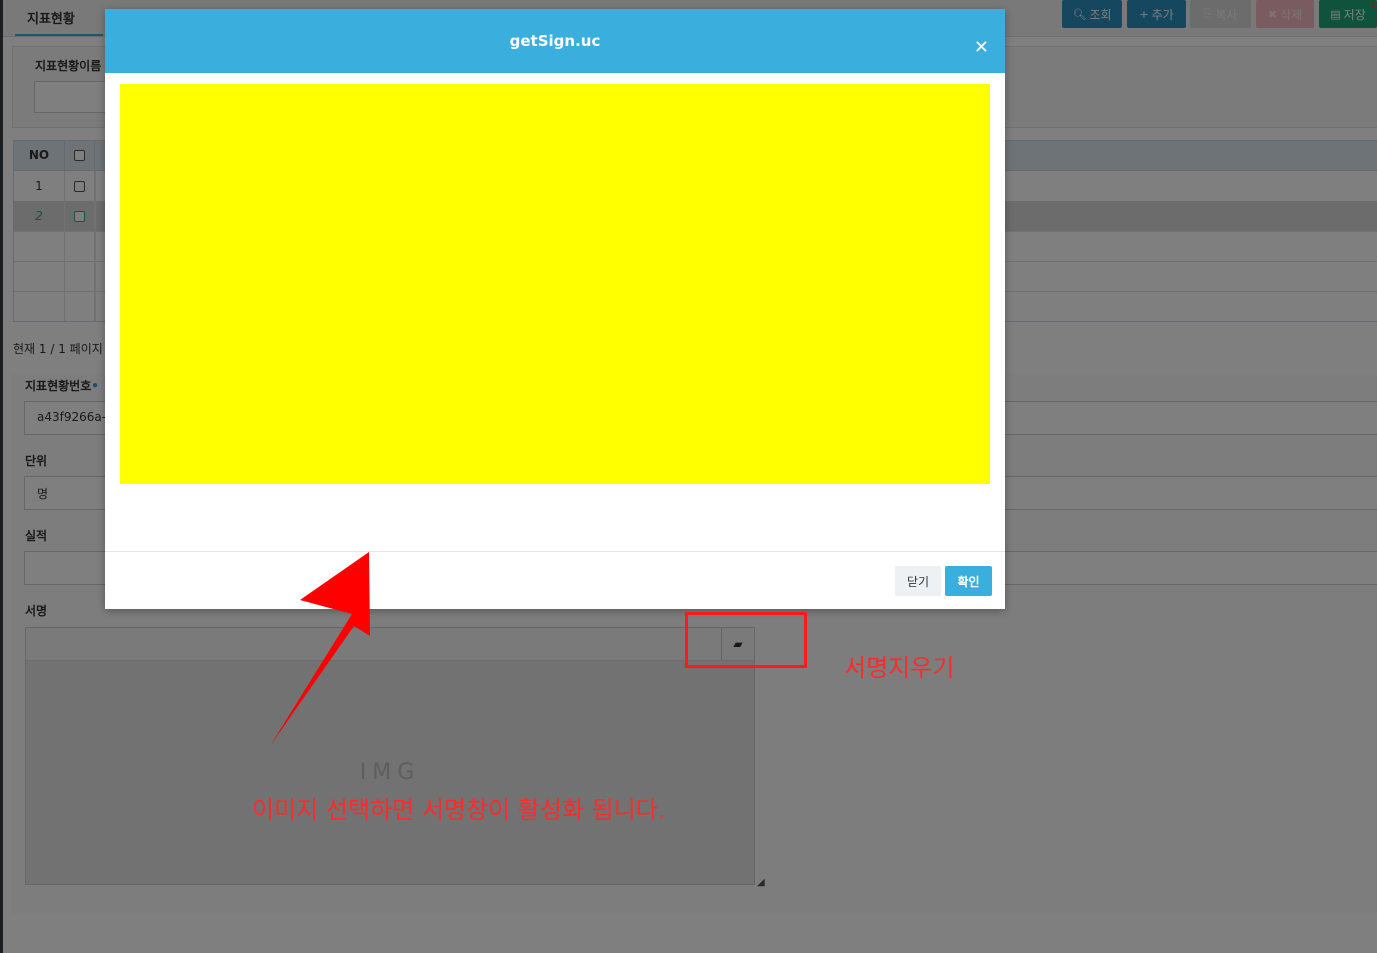 The height and width of the screenshot is (953, 1377). Describe the element at coordinates (918, 581) in the screenshot. I see `close-button: 닫기` at that location.